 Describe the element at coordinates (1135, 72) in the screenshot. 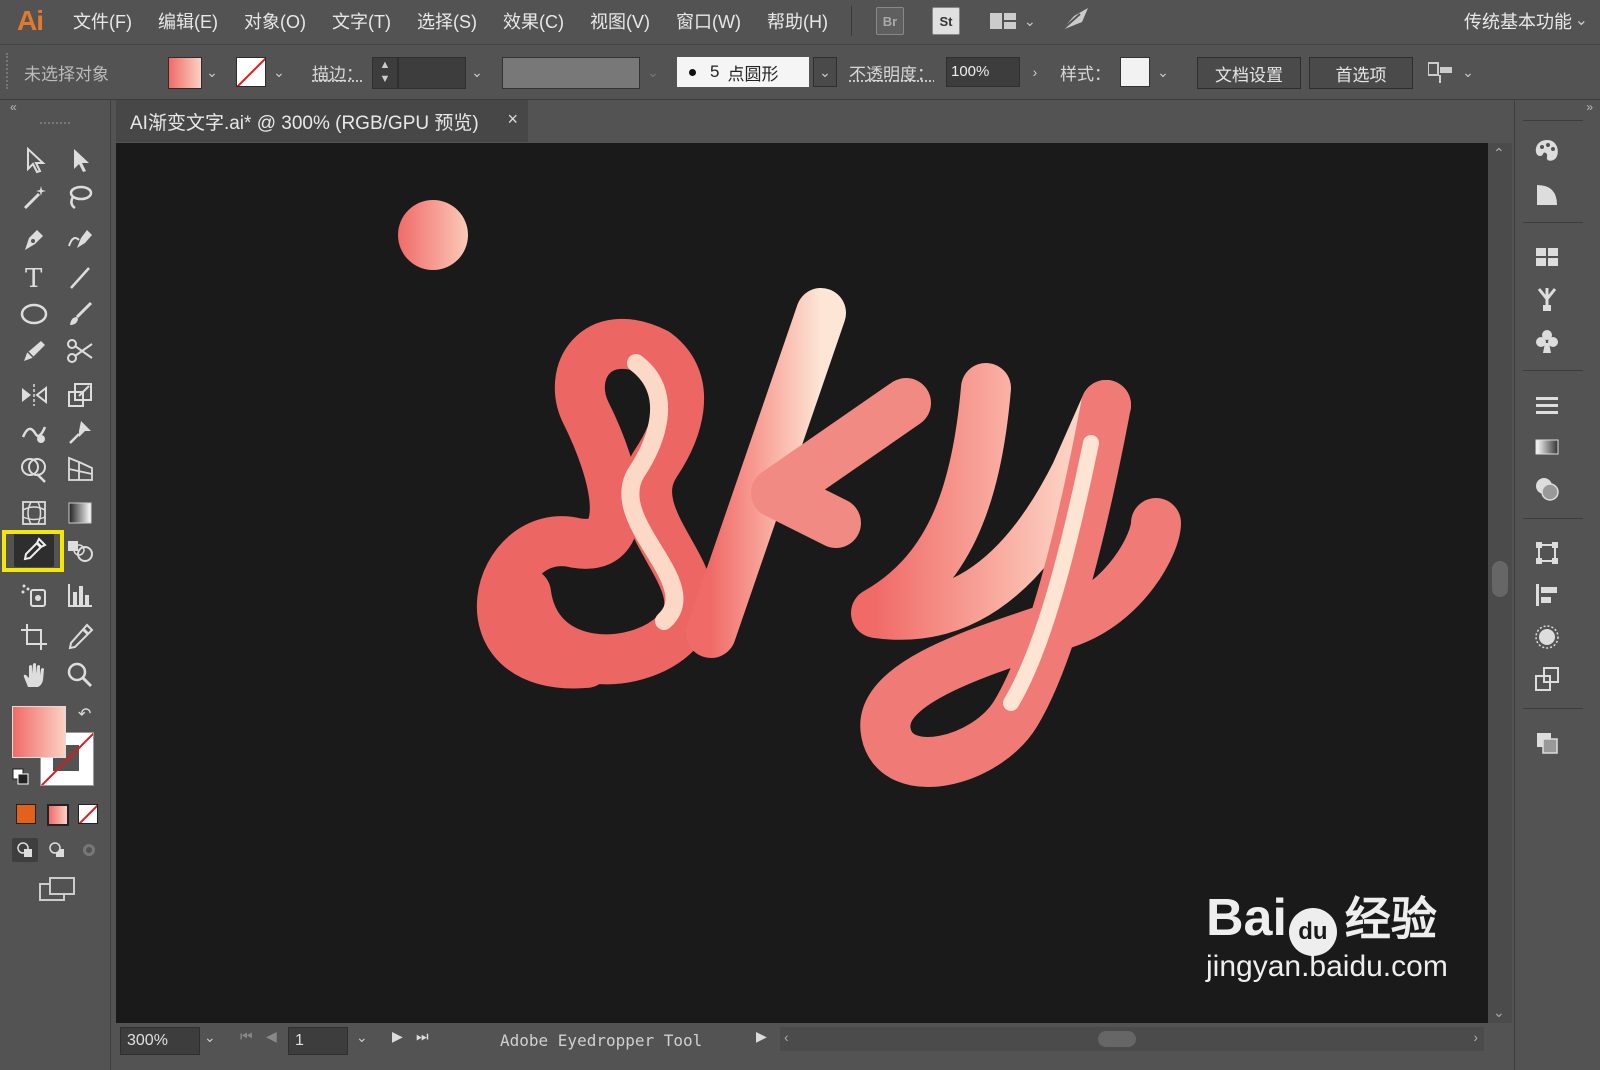

I see `graphic-style-swatch` at that location.